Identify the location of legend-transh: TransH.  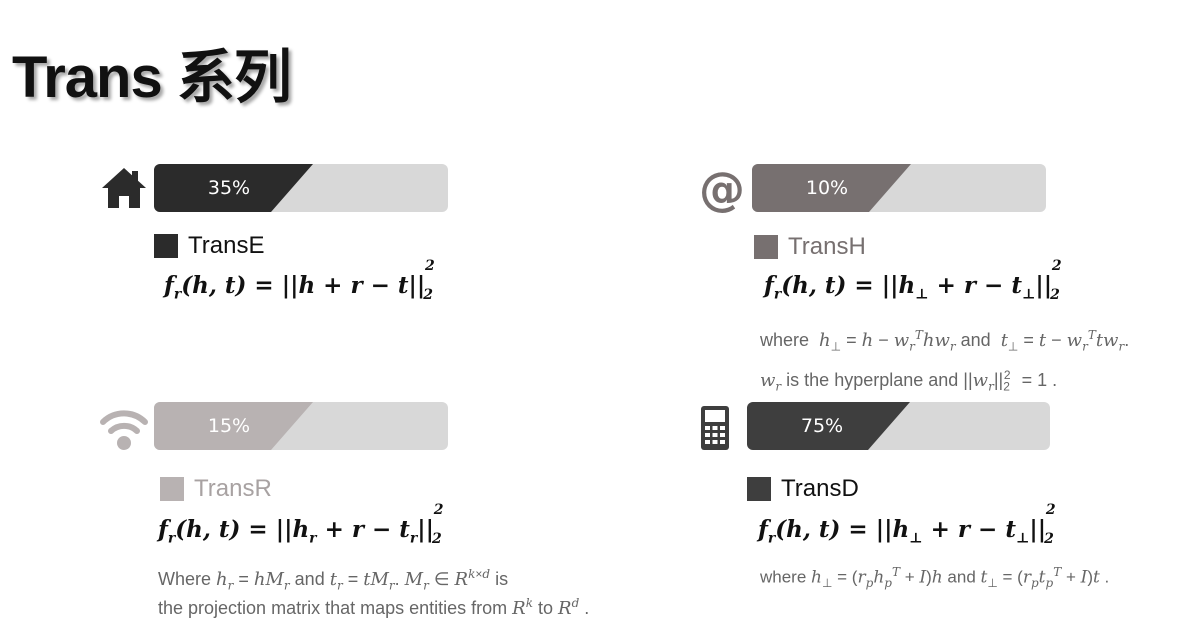
(810, 247).